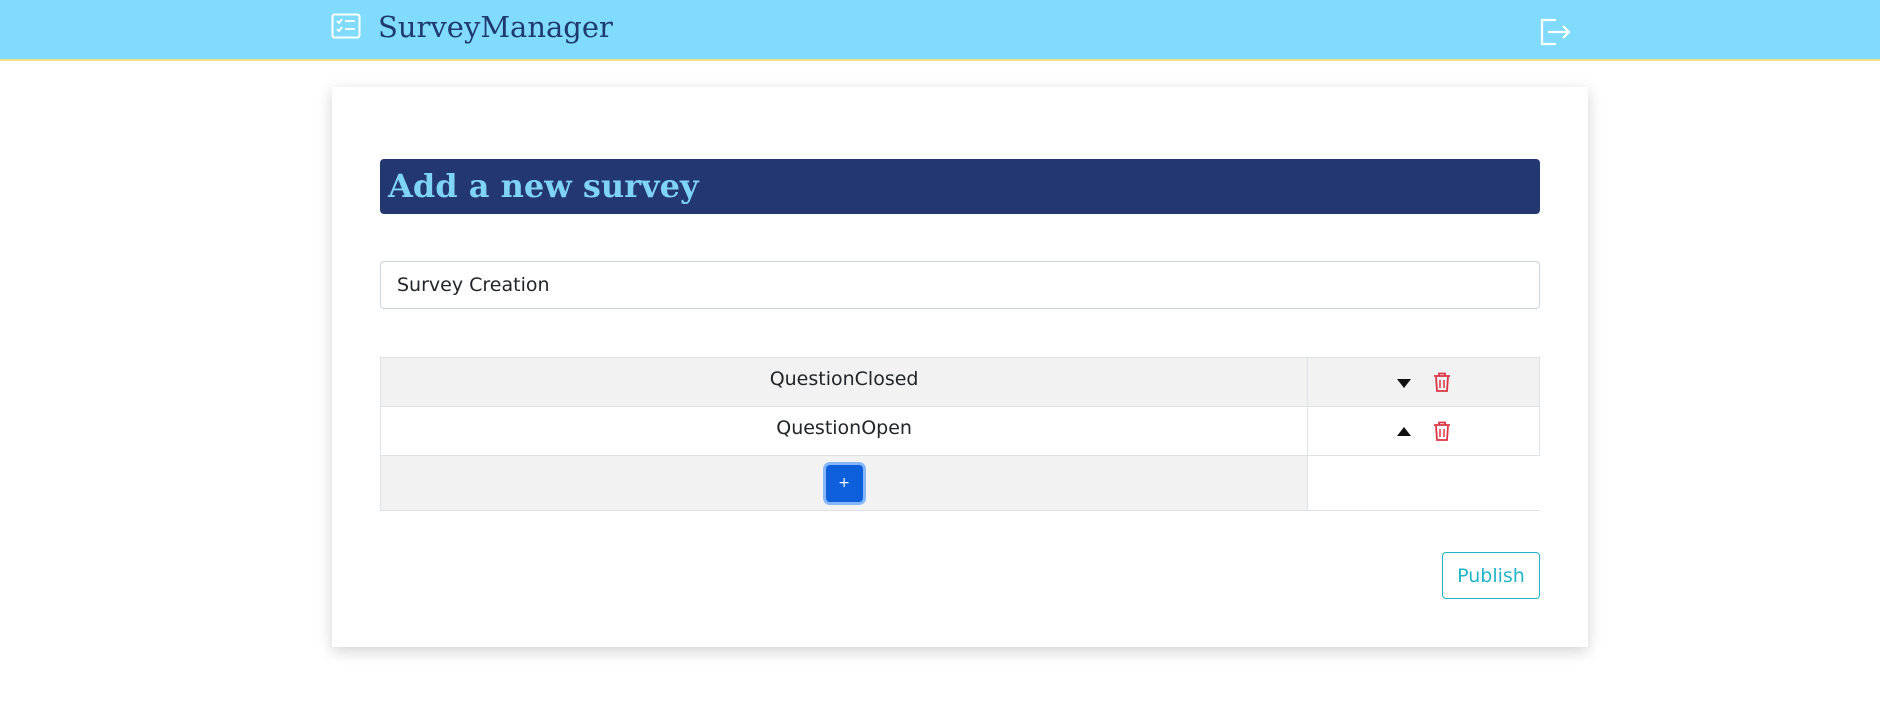 Image resolution: width=1880 pixels, height=703 pixels. Describe the element at coordinates (1404, 432) in the screenshot. I see `caret-up-icon` at that location.